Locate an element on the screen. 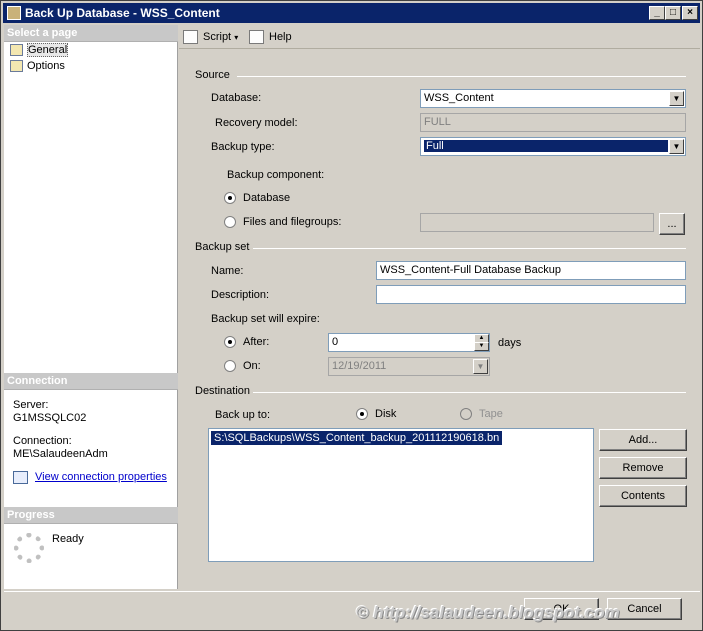 This screenshot has width=703, height=631. recovery-model-field: FULL is located at coordinates (553, 122).